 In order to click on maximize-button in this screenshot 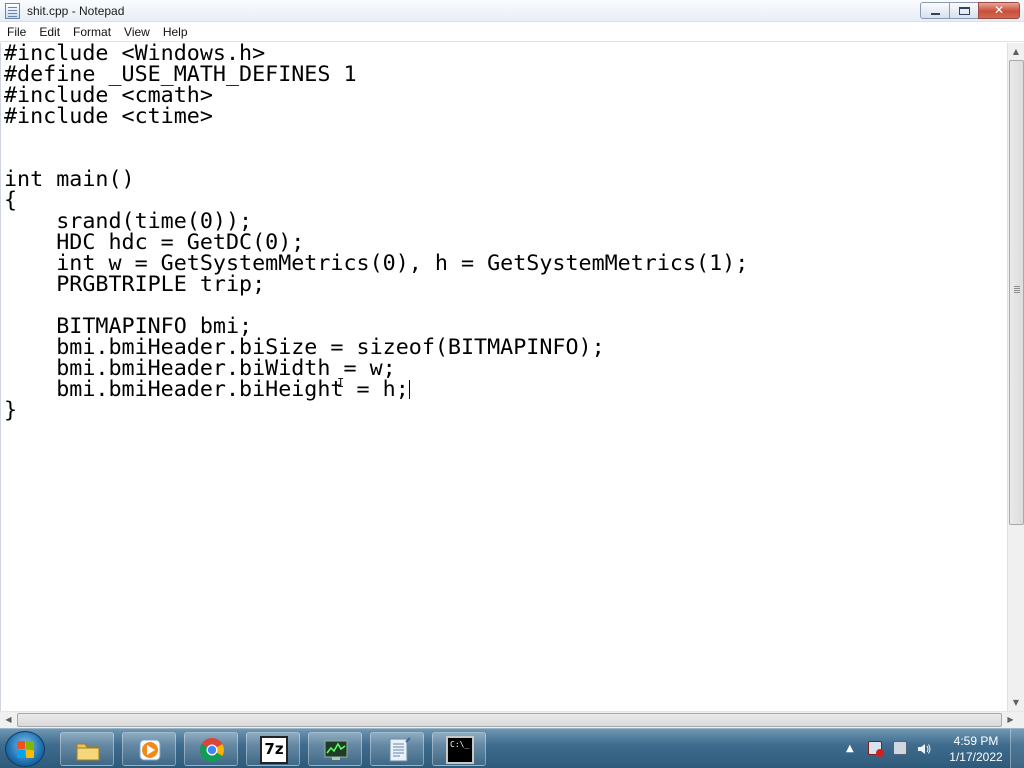, I will do `click(964, 10)`.